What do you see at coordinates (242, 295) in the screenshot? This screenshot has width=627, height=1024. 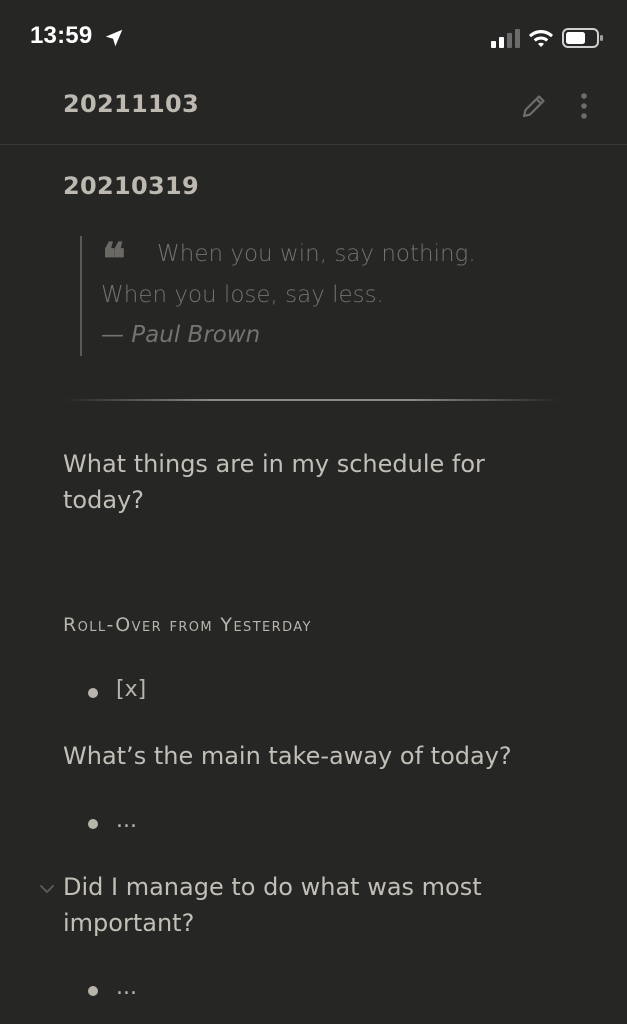 I see `quote-line-2: When you lose, say less.` at bounding box center [242, 295].